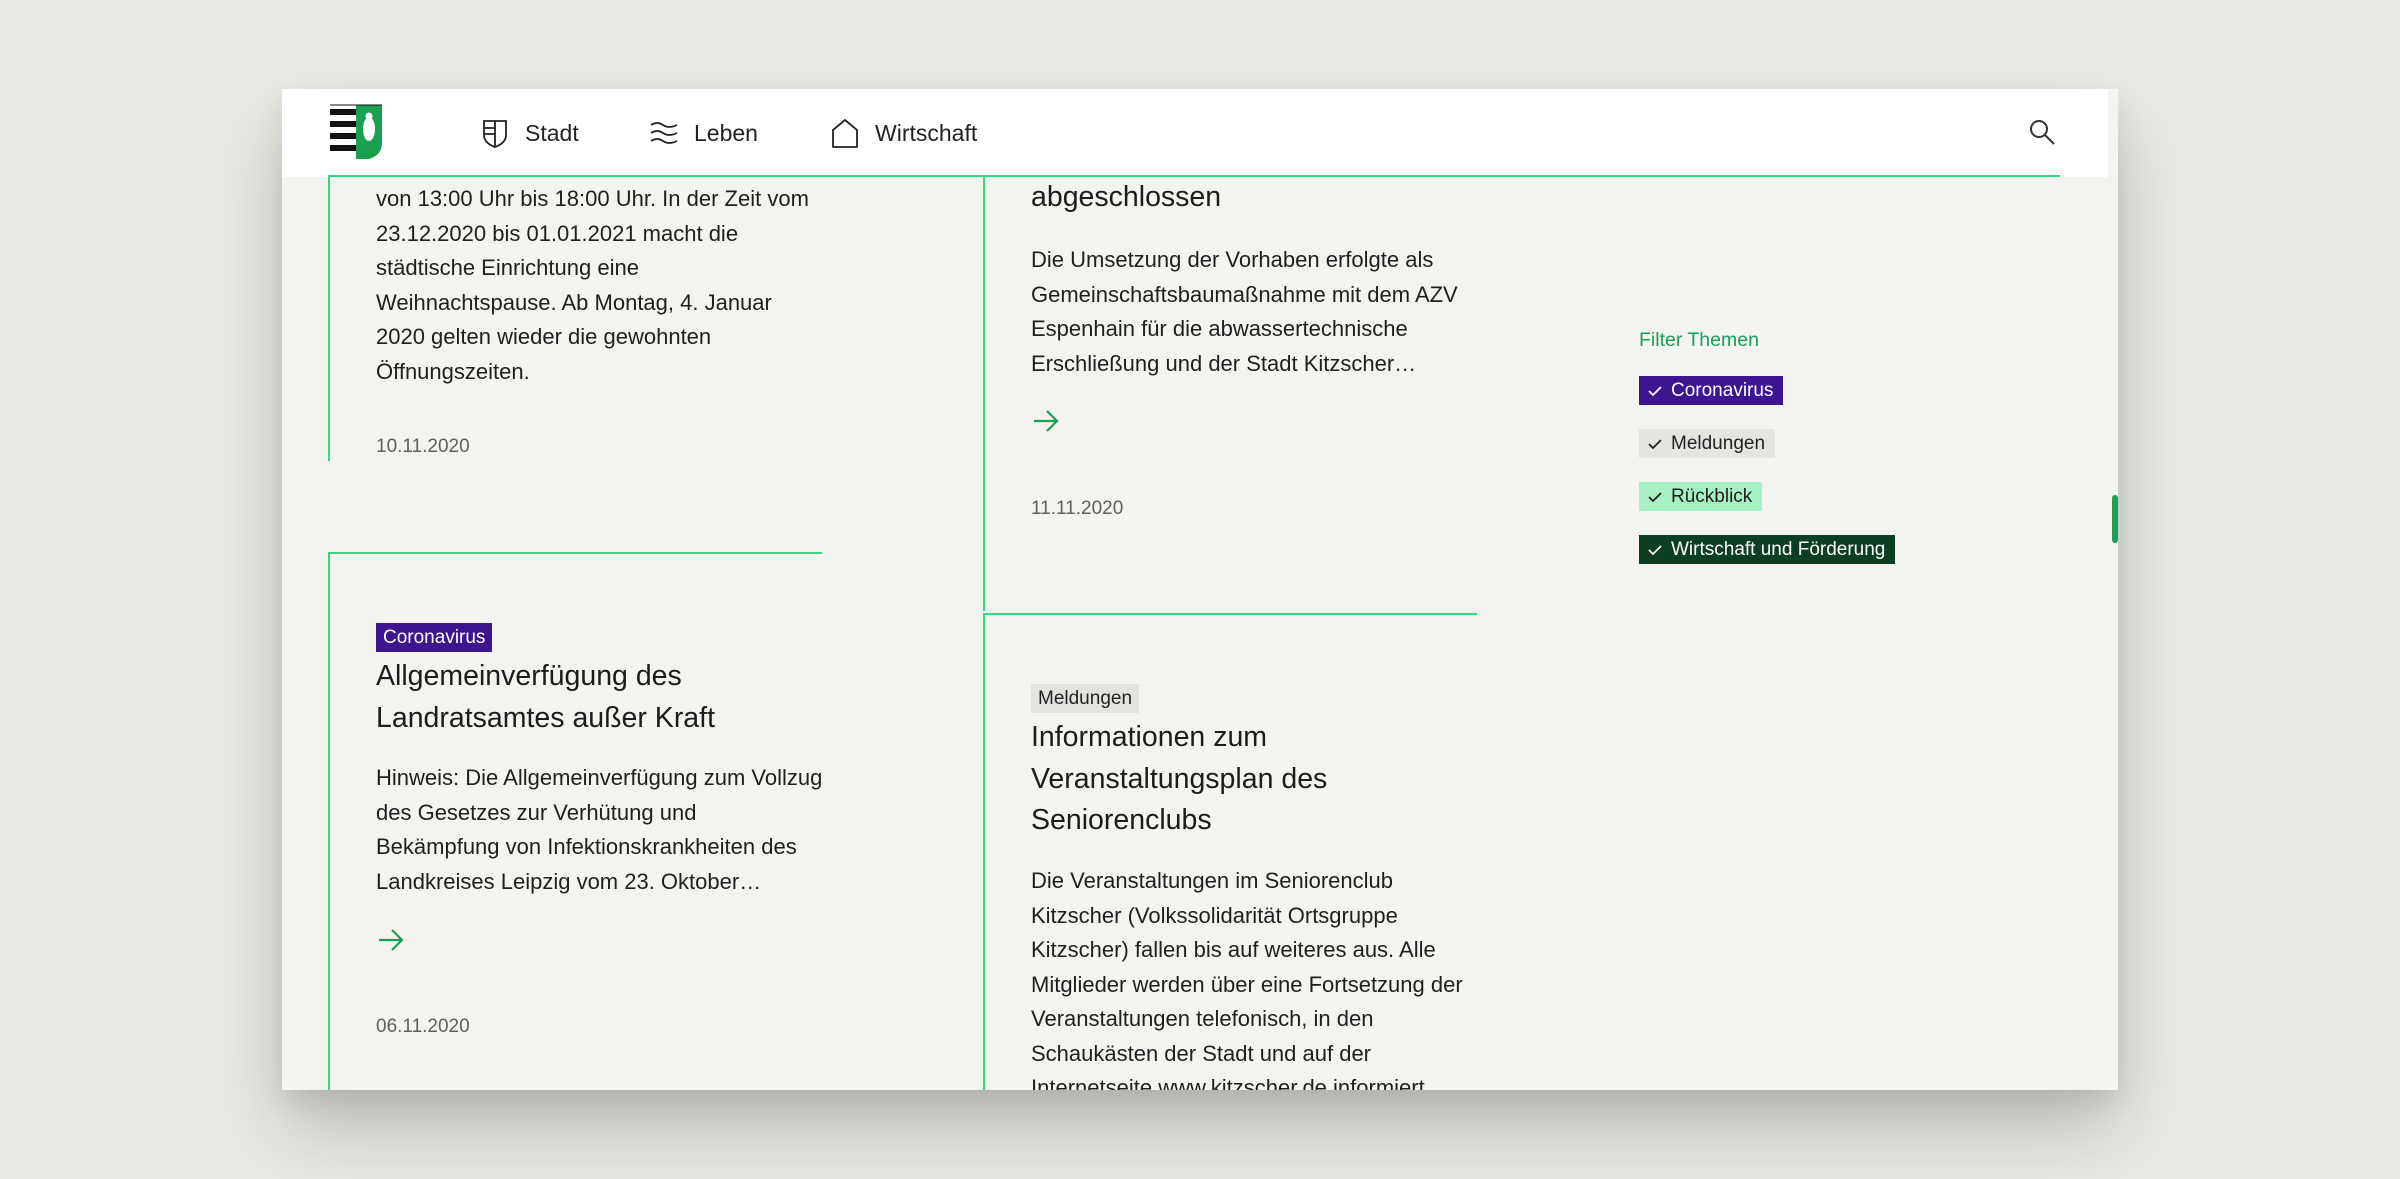 The image size is (2400, 1179). I want to click on excerpt-line: Öffnungszeiten., so click(453, 371).